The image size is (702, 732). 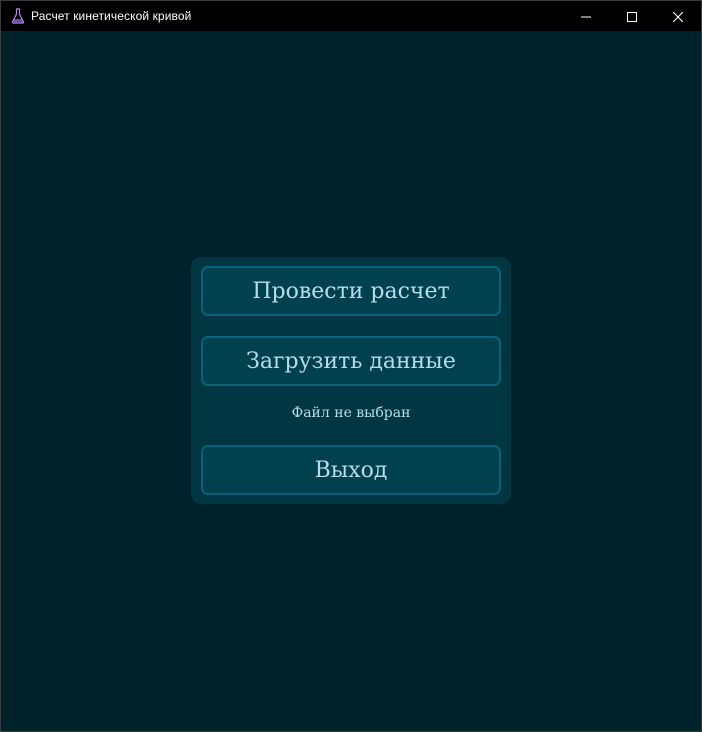 I want to click on close-icon, so click(x=678, y=16).